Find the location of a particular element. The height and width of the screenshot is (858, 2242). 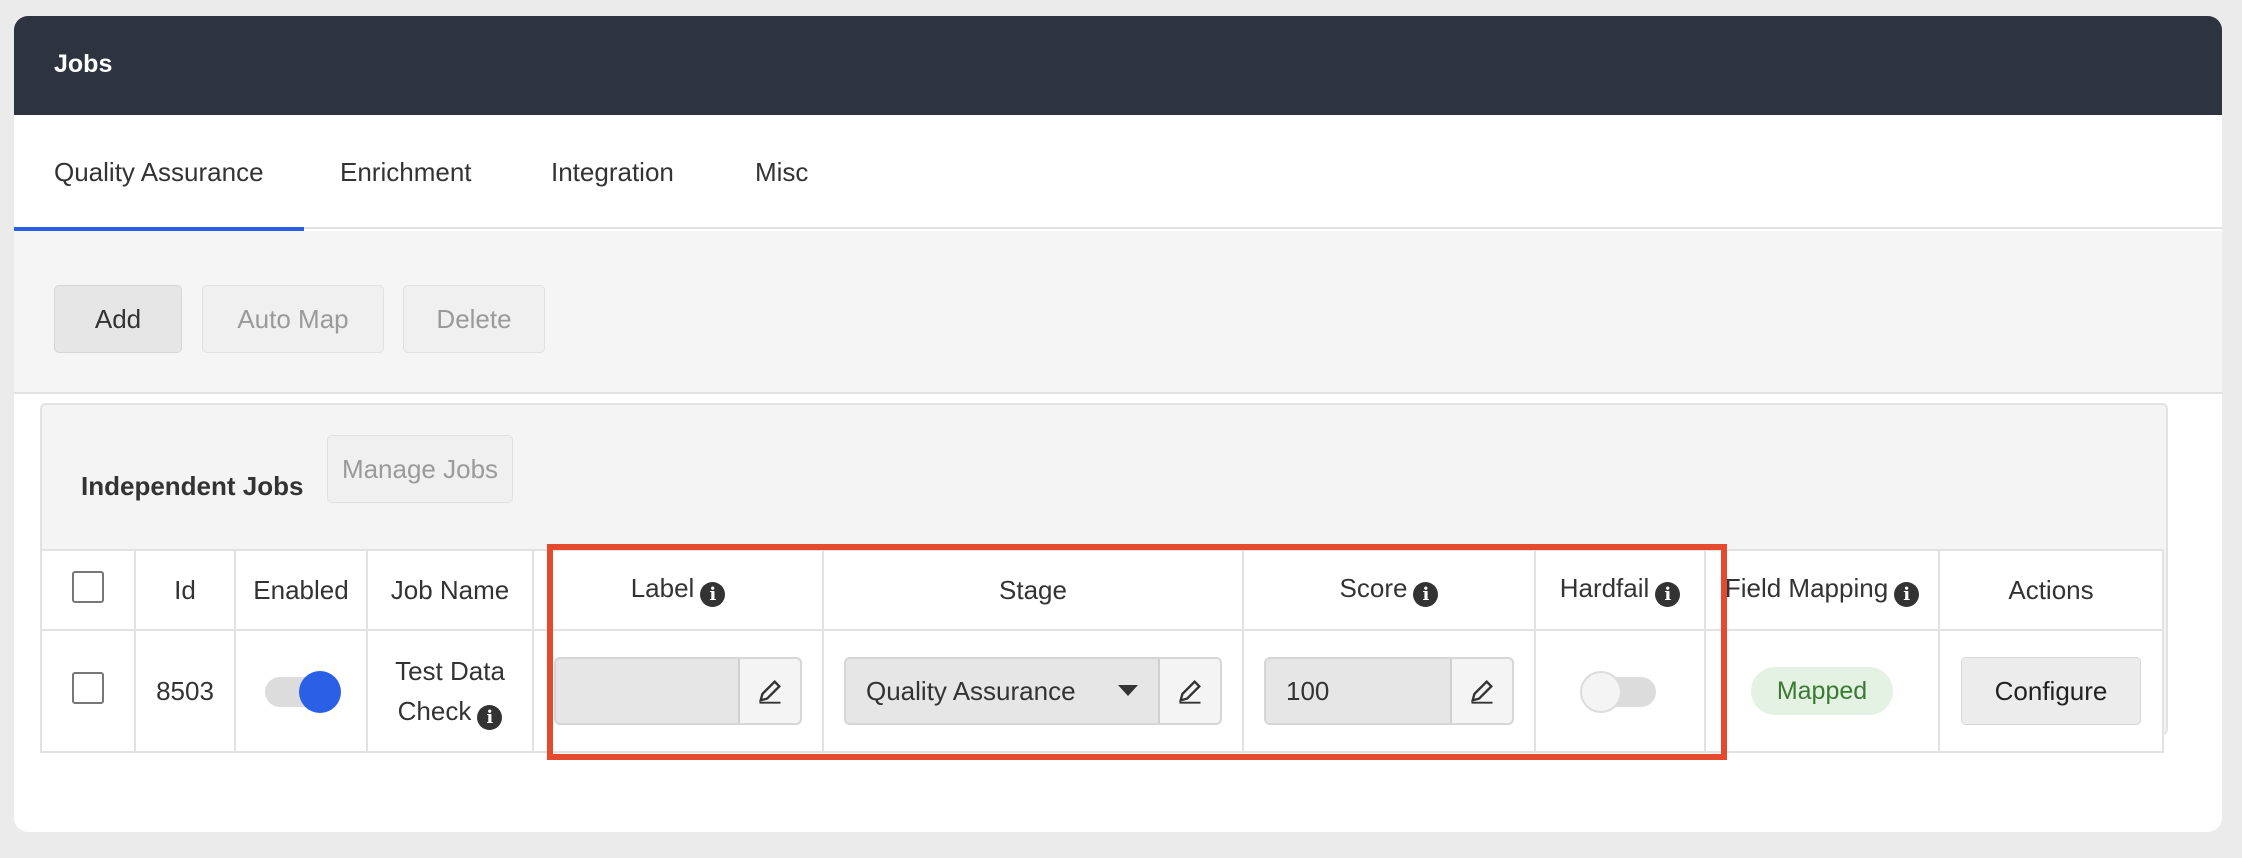

header-label: Label is located at coordinates (662, 588).